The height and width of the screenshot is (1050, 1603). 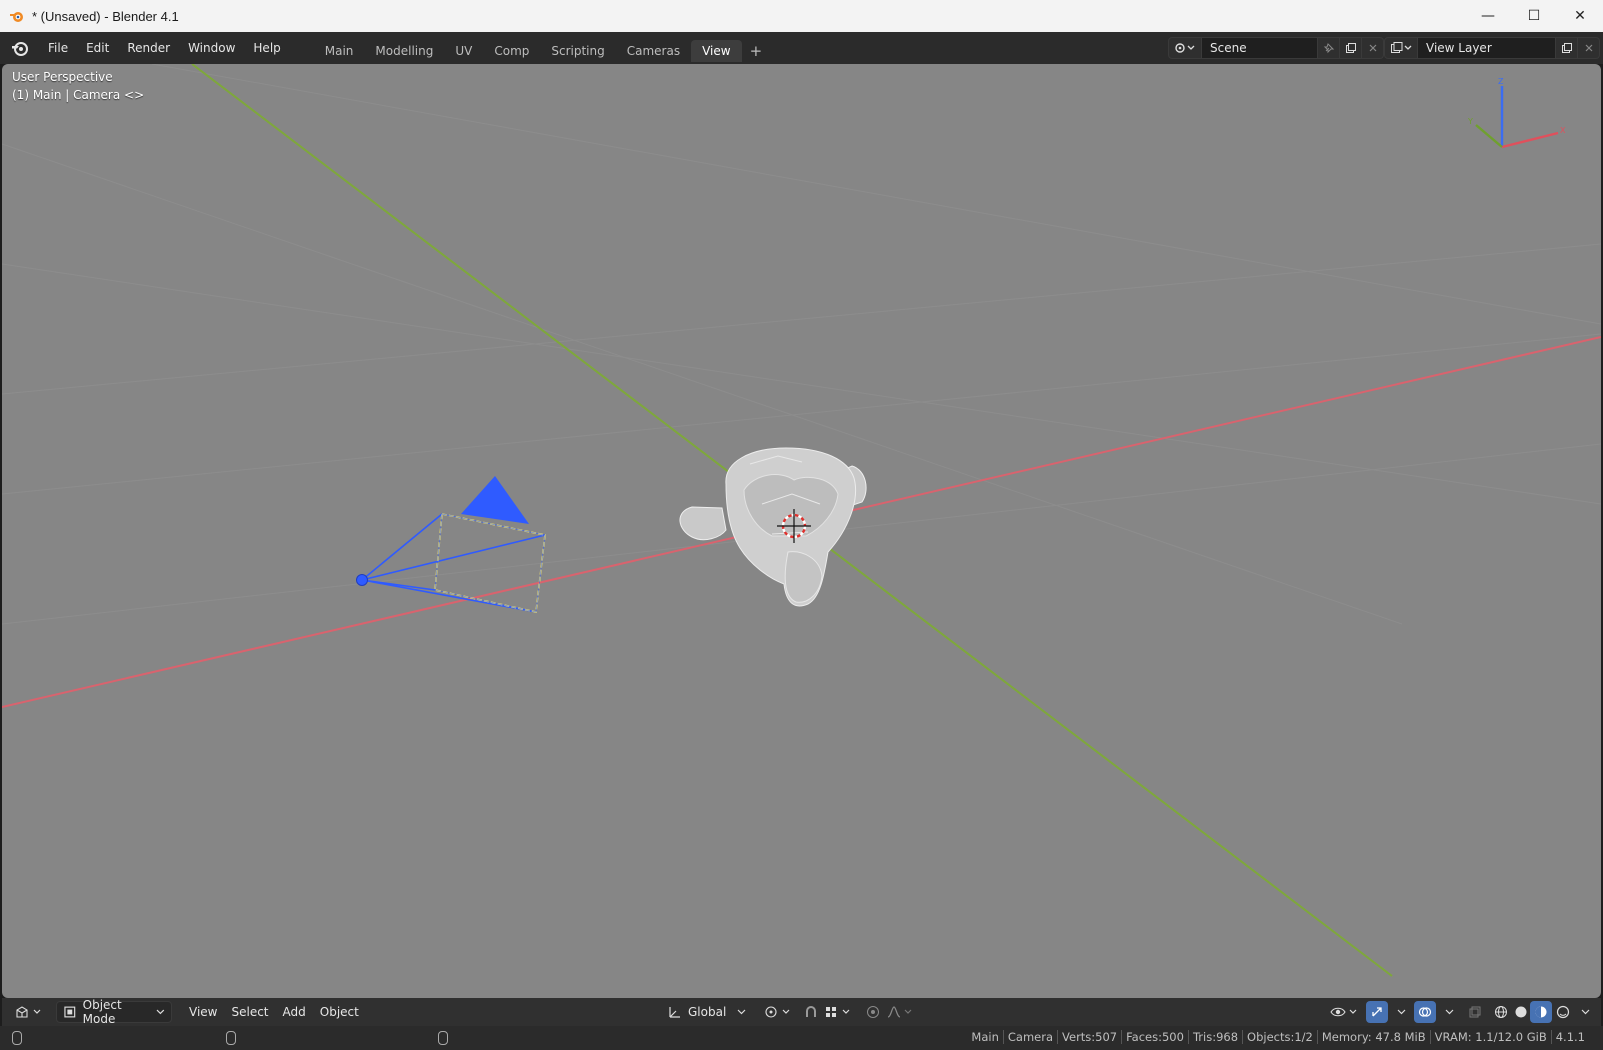 I want to click on xray-icon, so click(x=1475, y=1012).